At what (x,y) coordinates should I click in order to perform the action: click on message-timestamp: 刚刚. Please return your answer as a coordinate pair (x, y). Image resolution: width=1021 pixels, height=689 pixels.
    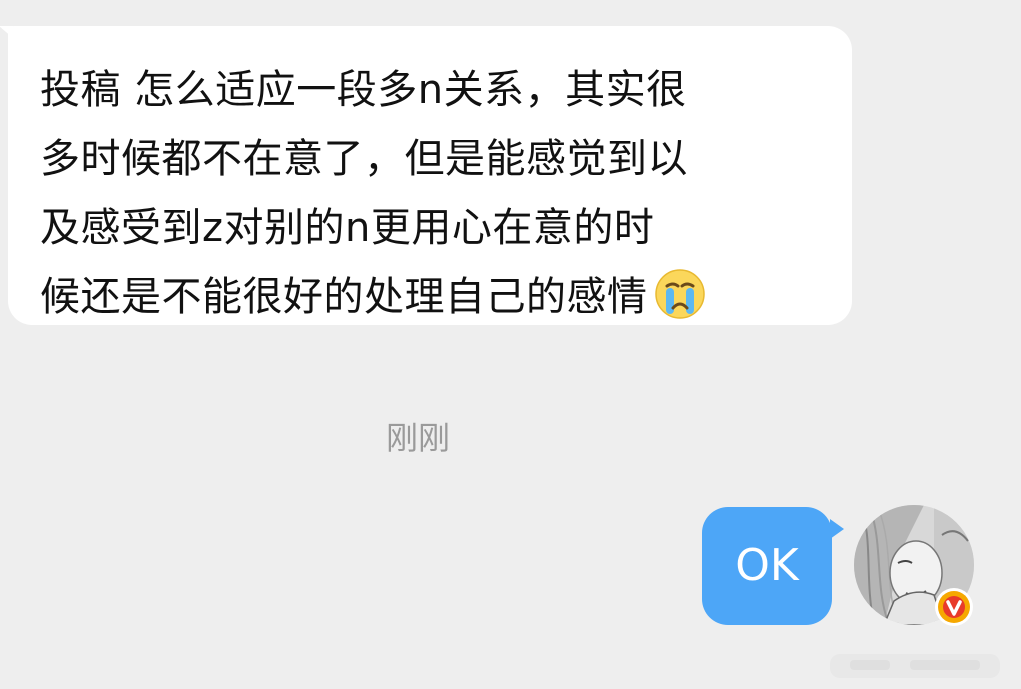
    Looking at the image, I should click on (417, 438).